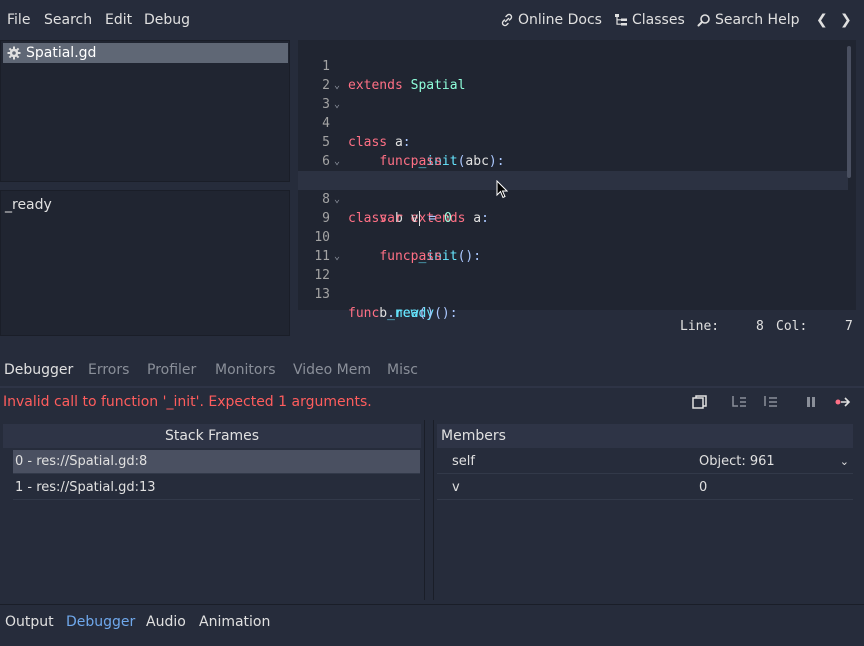 The height and width of the screenshot is (646, 864). Describe the element at coordinates (645, 488) in the screenshot. I see `member-row-v: v 0` at that location.